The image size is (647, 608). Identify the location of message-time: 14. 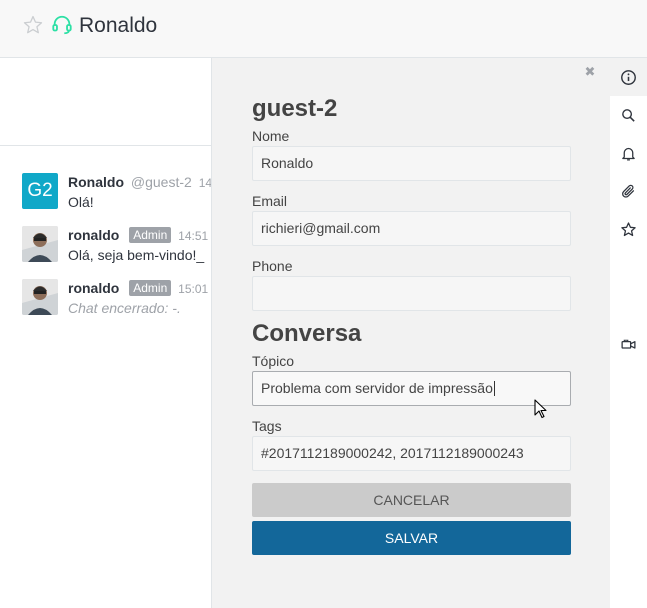
(204, 183).